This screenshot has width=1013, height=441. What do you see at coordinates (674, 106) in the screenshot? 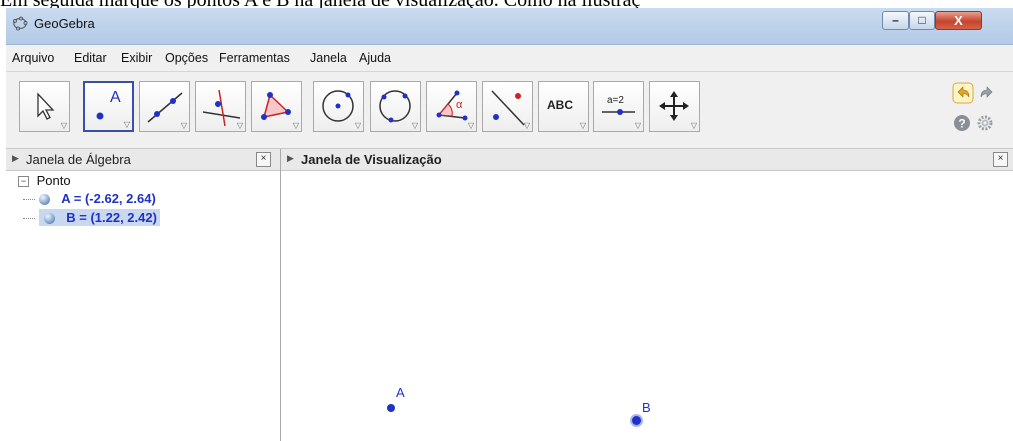
I see `move-graphics-tool: ▽` at bounding box center [674, 106].